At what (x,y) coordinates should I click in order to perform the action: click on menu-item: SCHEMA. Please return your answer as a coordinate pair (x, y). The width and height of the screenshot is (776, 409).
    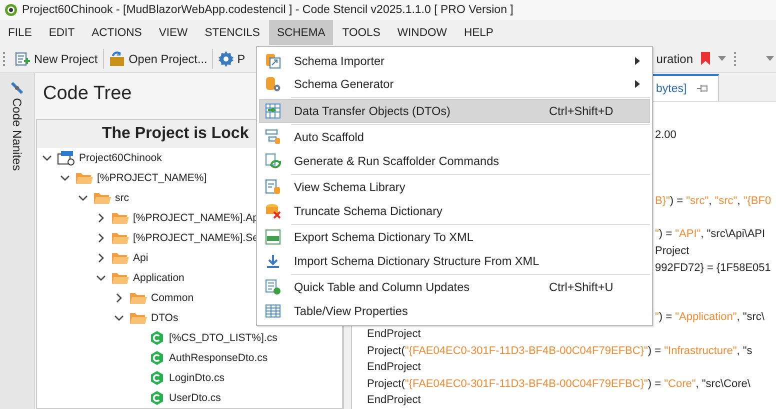
    Looking at the image, I should click on (301, 32).